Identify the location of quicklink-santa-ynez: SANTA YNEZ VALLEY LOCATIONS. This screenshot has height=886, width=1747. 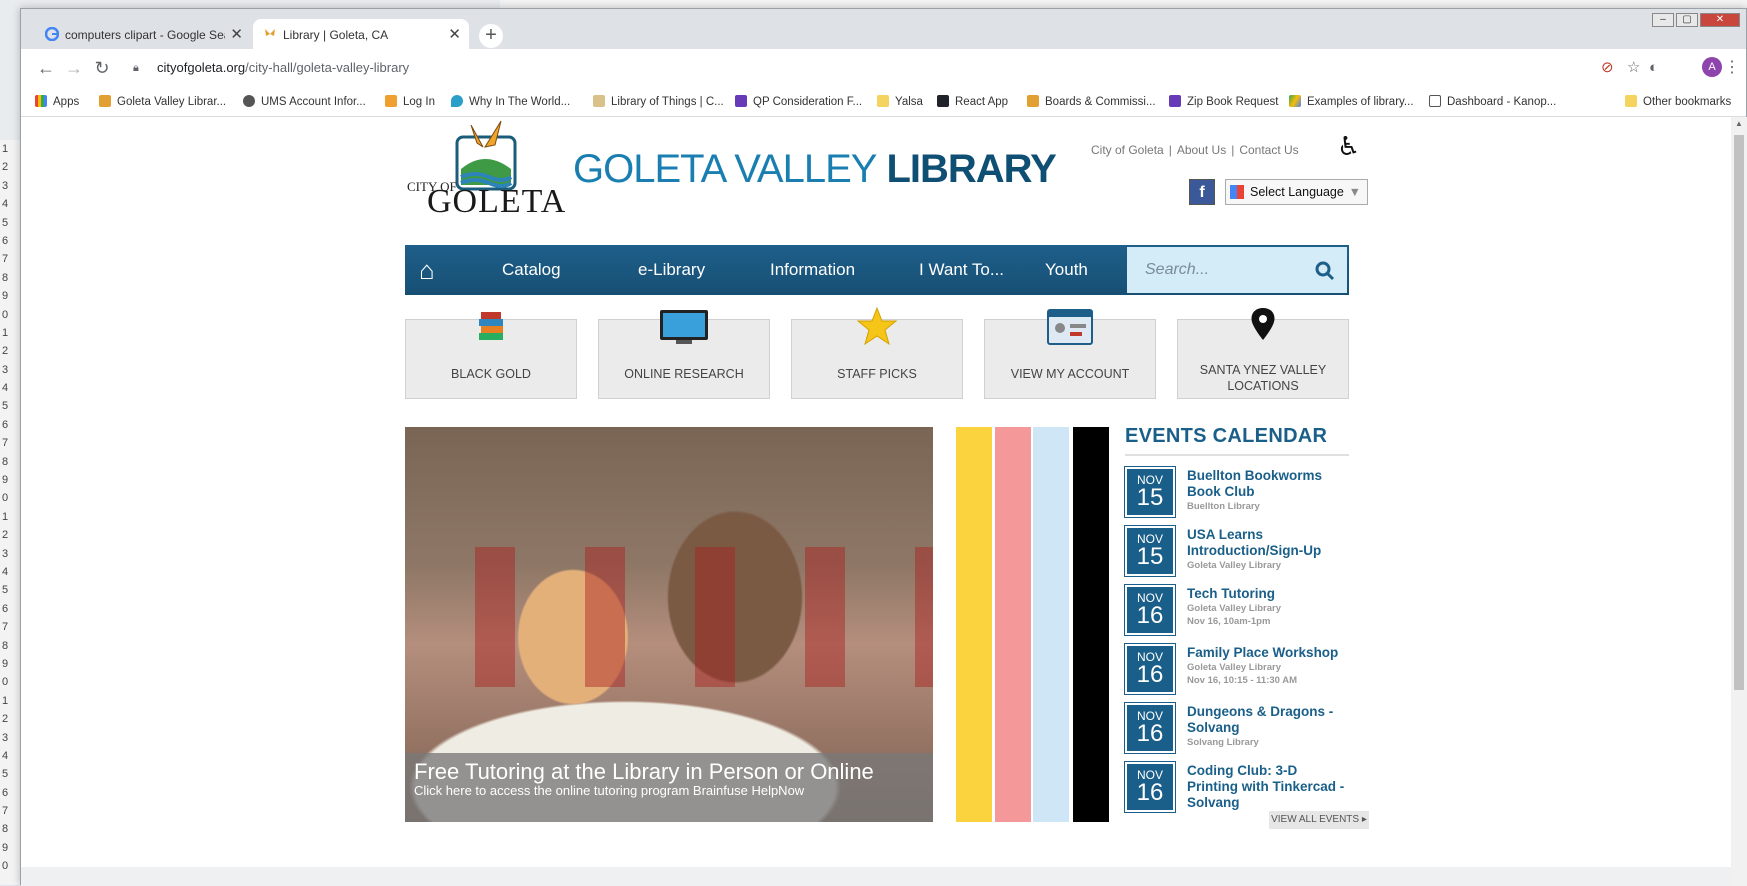
(1263, 353).